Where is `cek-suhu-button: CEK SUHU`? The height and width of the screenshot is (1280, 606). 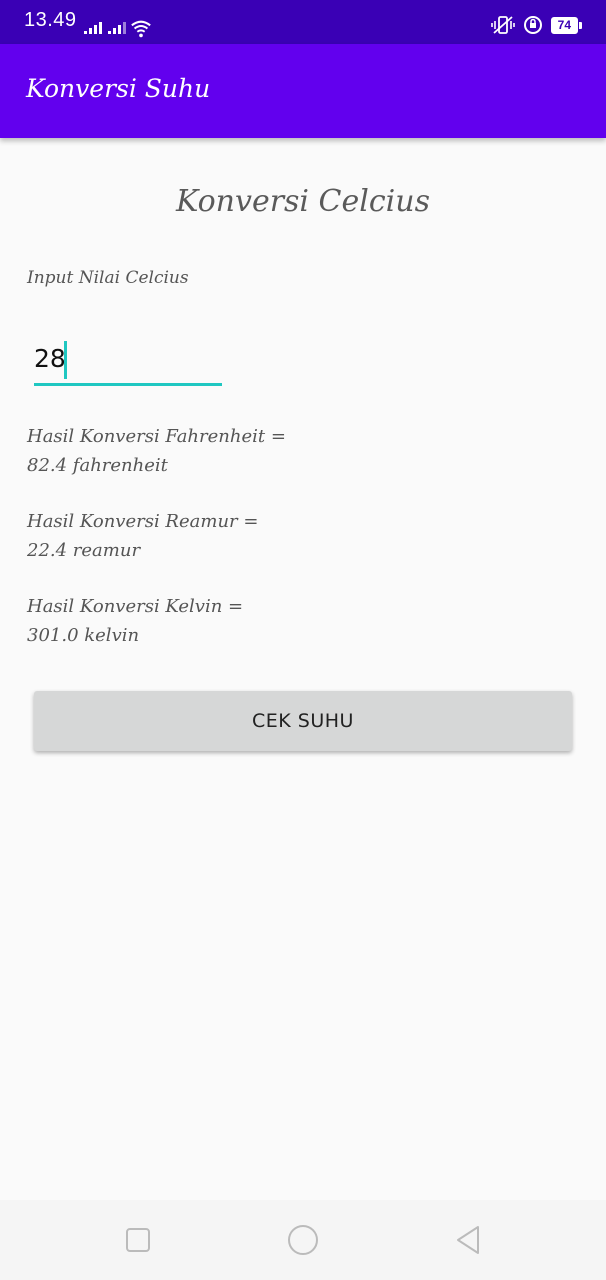 cek-suhu-button: CEK SUHU is located at coordinates (303, 721).